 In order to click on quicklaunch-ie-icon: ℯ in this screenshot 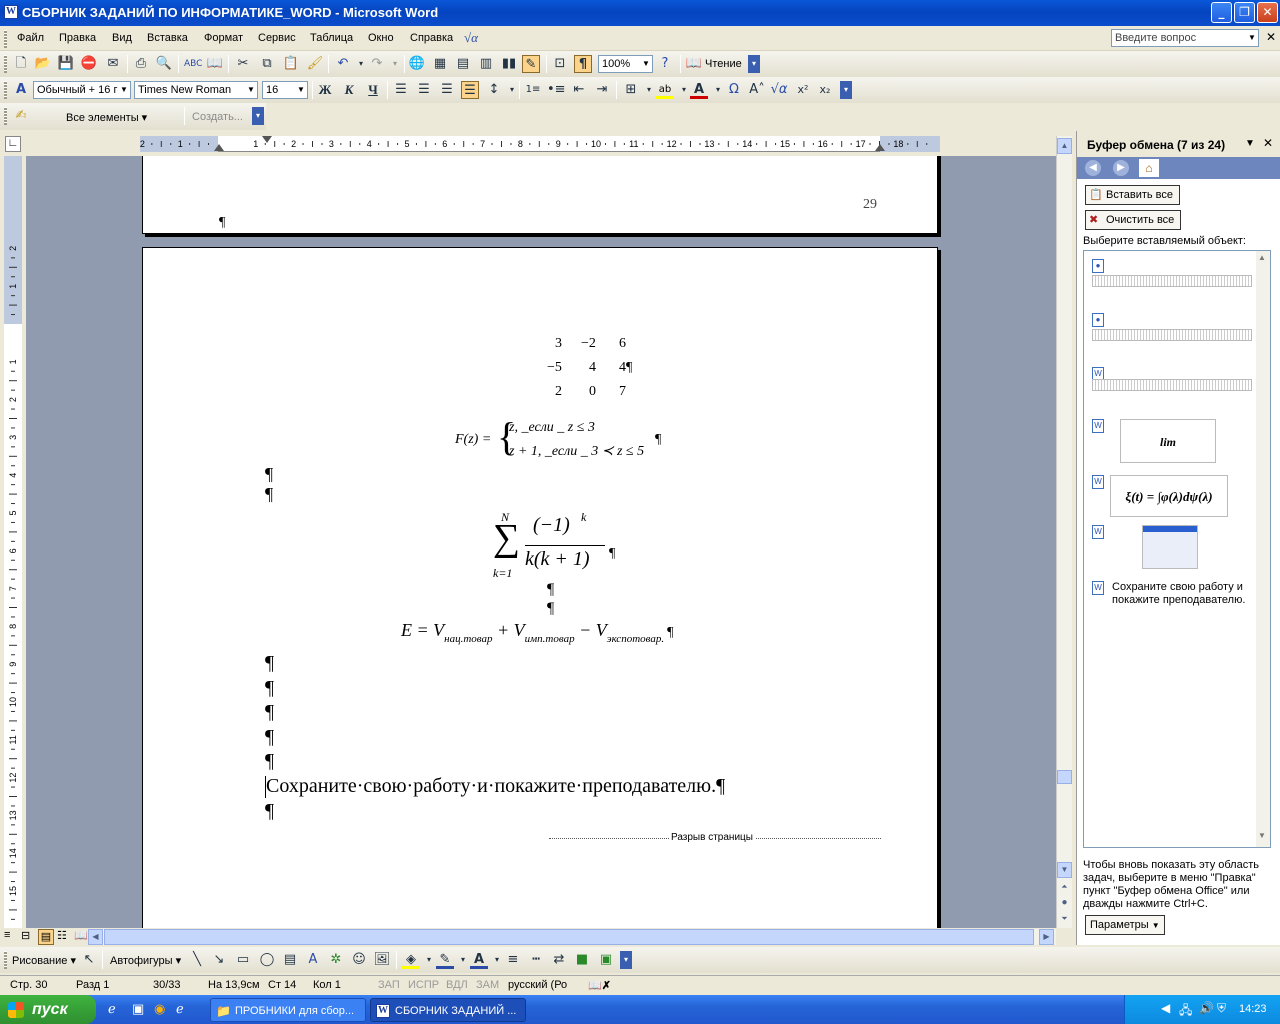, I will do `click(112, 1009)`.